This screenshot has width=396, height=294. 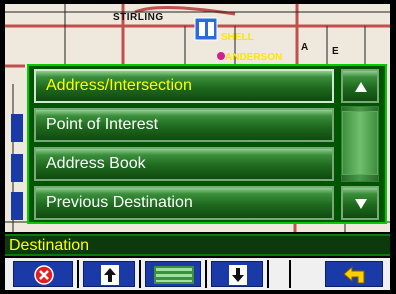 I want to click on menu-item-address-book: Address Book, so click(x=184, y=164).